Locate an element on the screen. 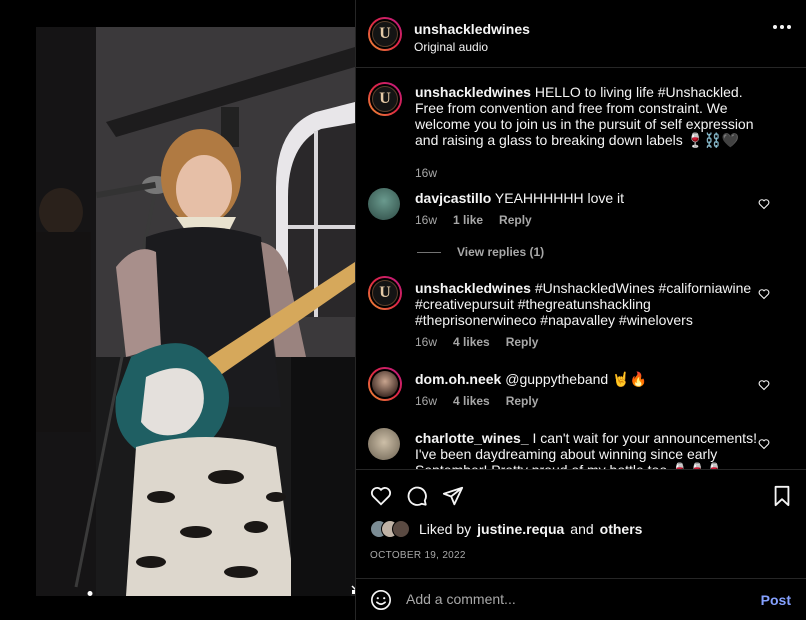 This screenshot has height=620, width=806. comment-text: dom.oh.neek @guppytheband 🤘🔥 is located at coordinates (590, 379).